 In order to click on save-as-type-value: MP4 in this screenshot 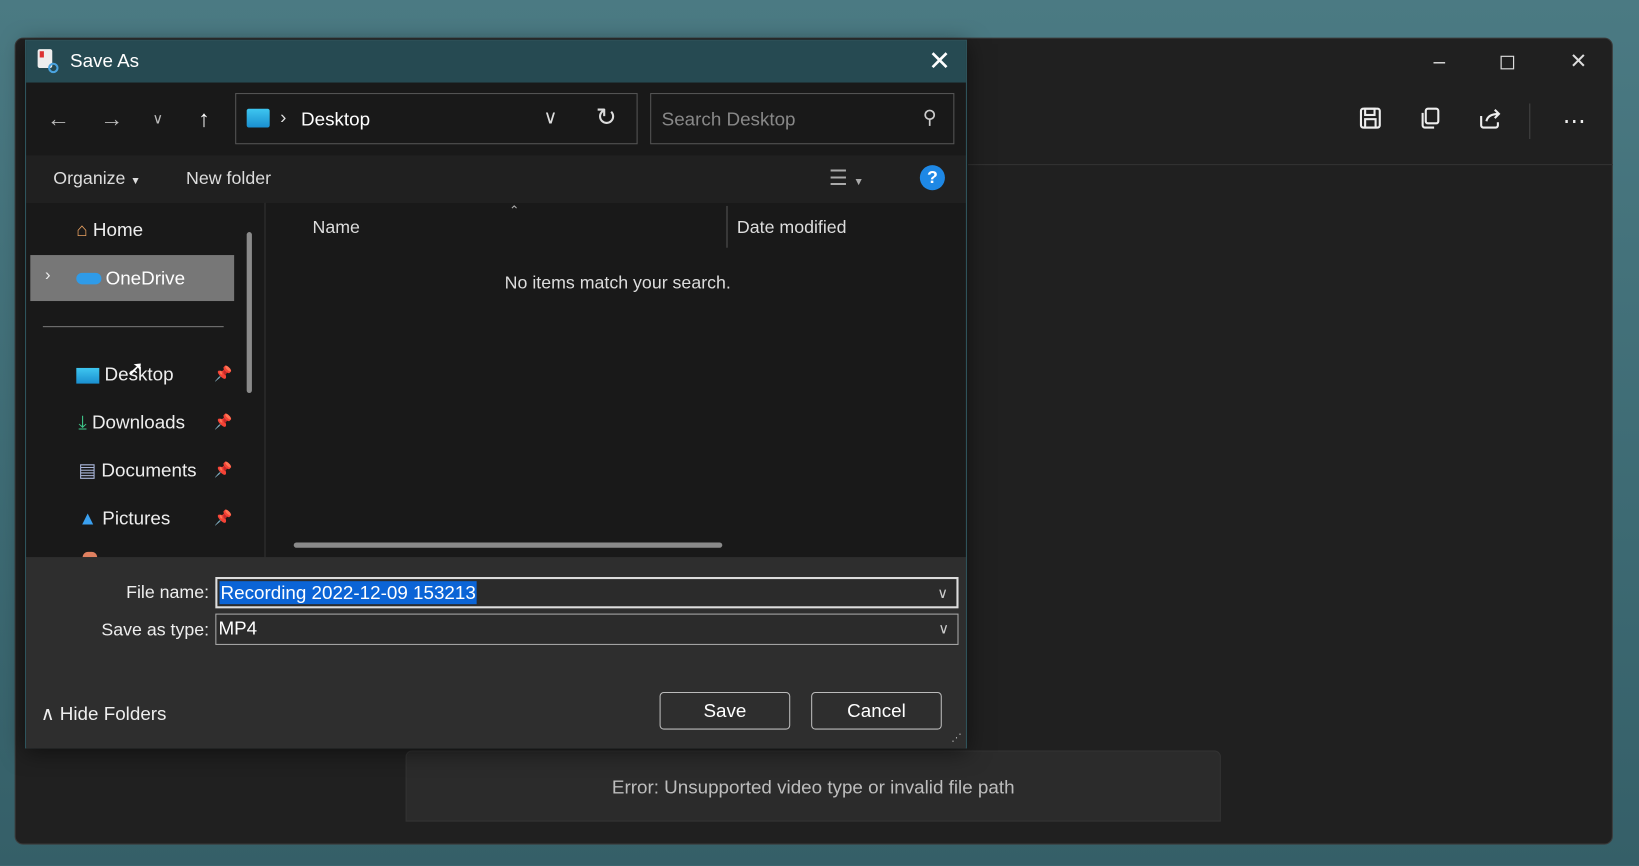, I will do `click(238, 628)`.